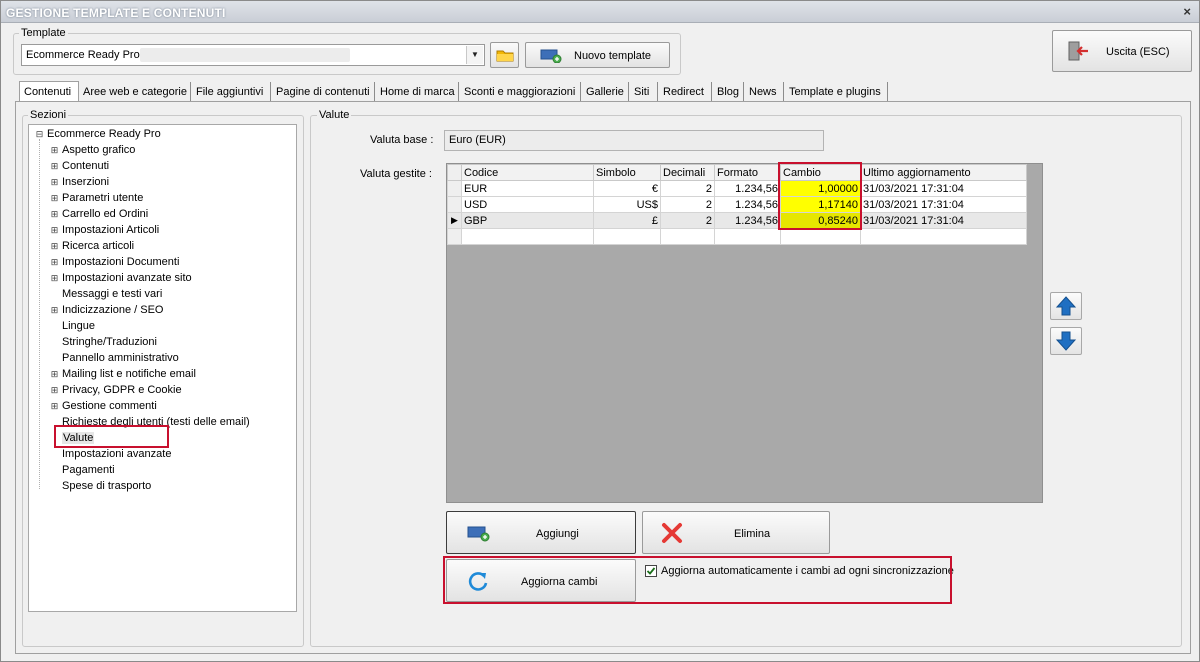 This screenshot has height=662, width=1200. I want to click on collapse-icon: ⊟, so click(39, 134).